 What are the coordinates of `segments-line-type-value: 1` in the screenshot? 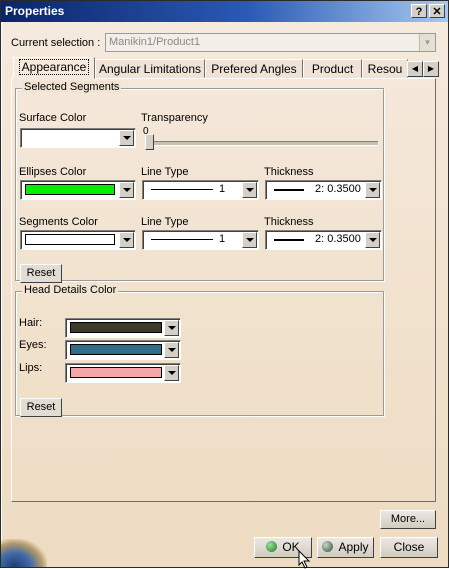 It's located at (222, 239).